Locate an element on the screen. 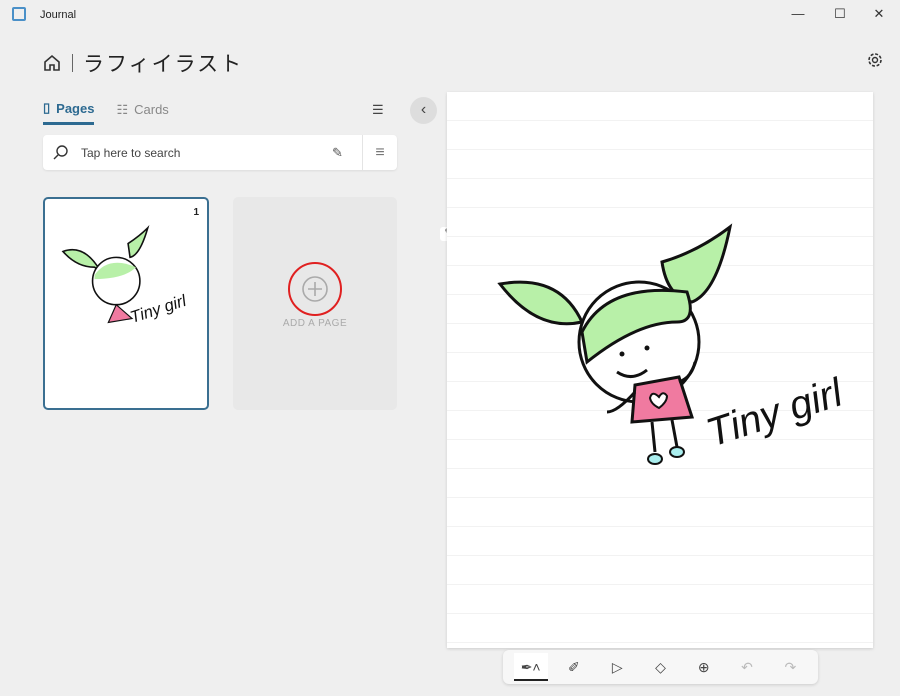 The height and width of the screenshot is (696, 900). notebook-title: ラフィイラスト is located at coordinates (163, 64).